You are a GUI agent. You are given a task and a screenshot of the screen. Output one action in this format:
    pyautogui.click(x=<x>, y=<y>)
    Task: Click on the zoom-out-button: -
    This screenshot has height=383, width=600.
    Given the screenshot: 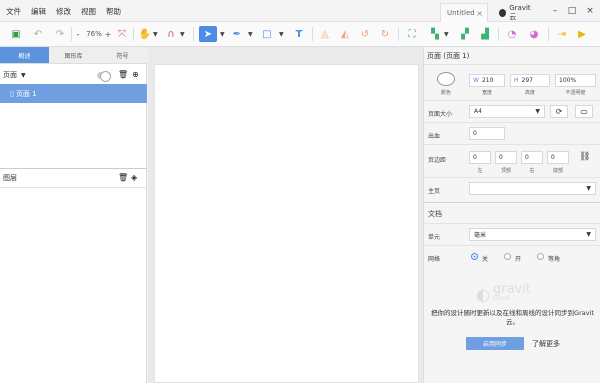 What is the action you would take?
    pyautogui.click(x=78, y=34)
    